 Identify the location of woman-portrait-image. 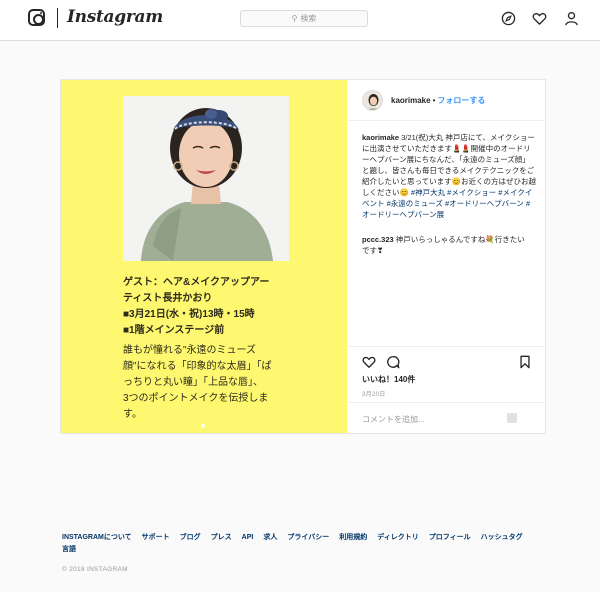
(206, 178).